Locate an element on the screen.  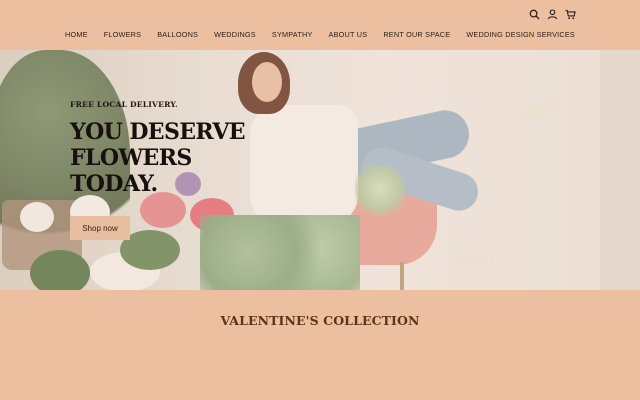
nav-item-home: HOME is located at coordinates (76, 34).